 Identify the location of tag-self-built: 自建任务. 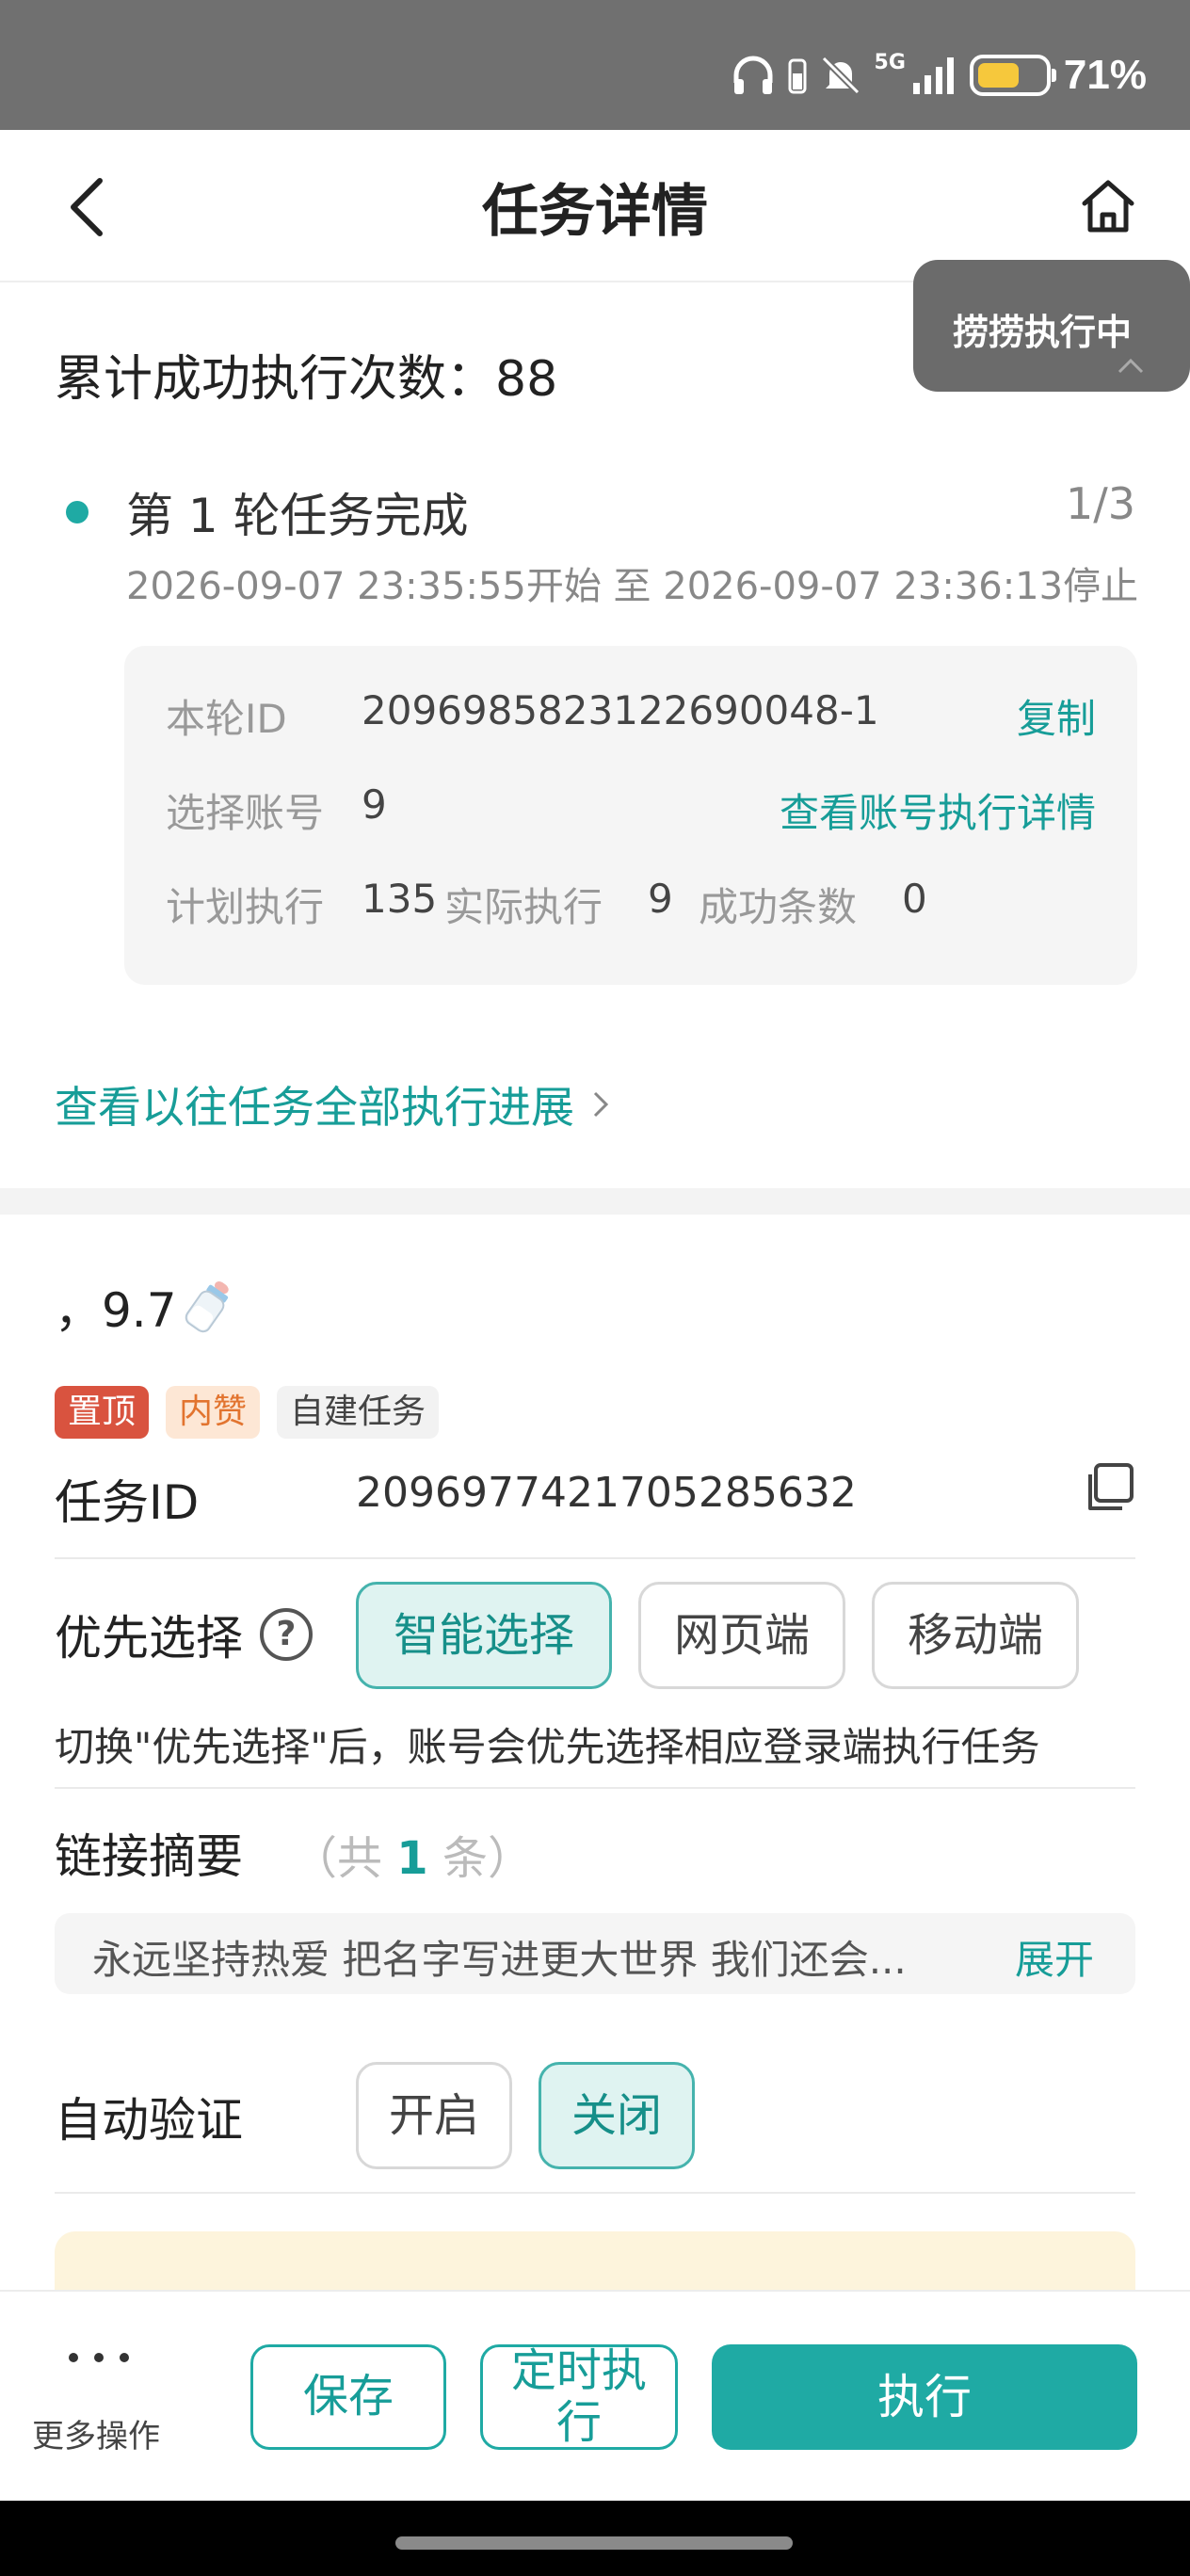
(359, 1412).